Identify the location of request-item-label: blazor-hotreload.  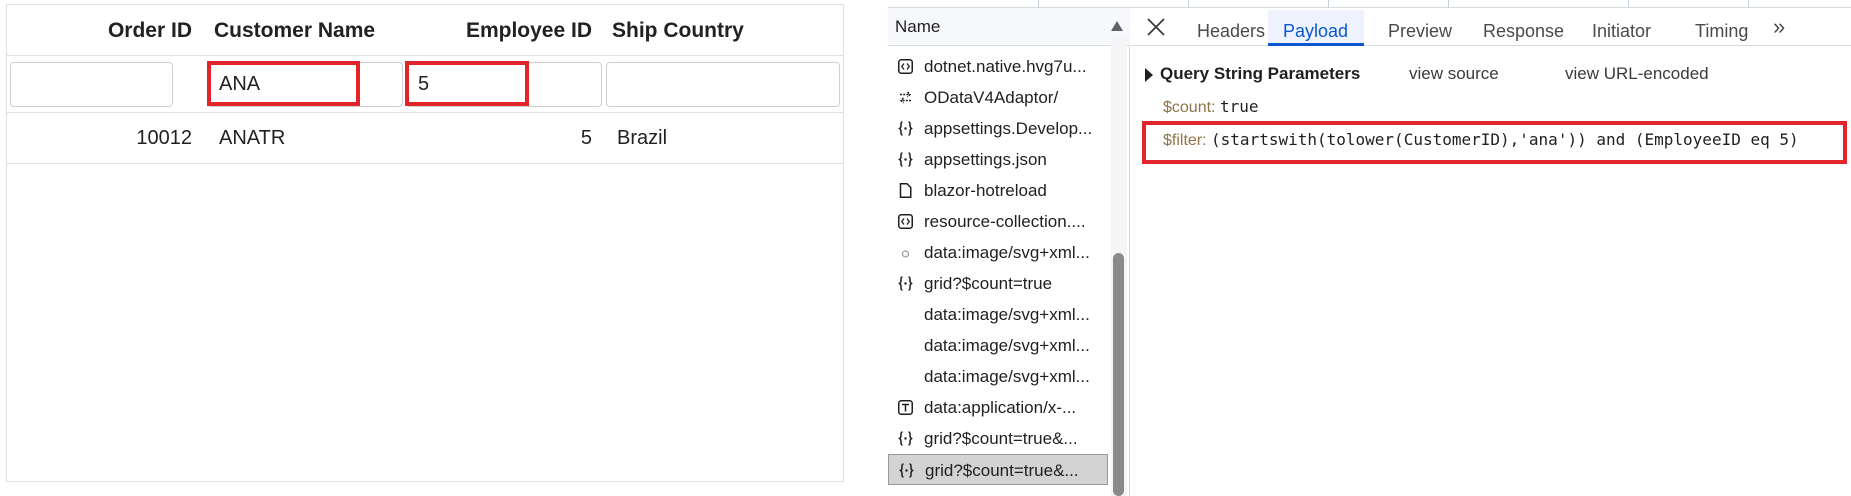
(985, 190).